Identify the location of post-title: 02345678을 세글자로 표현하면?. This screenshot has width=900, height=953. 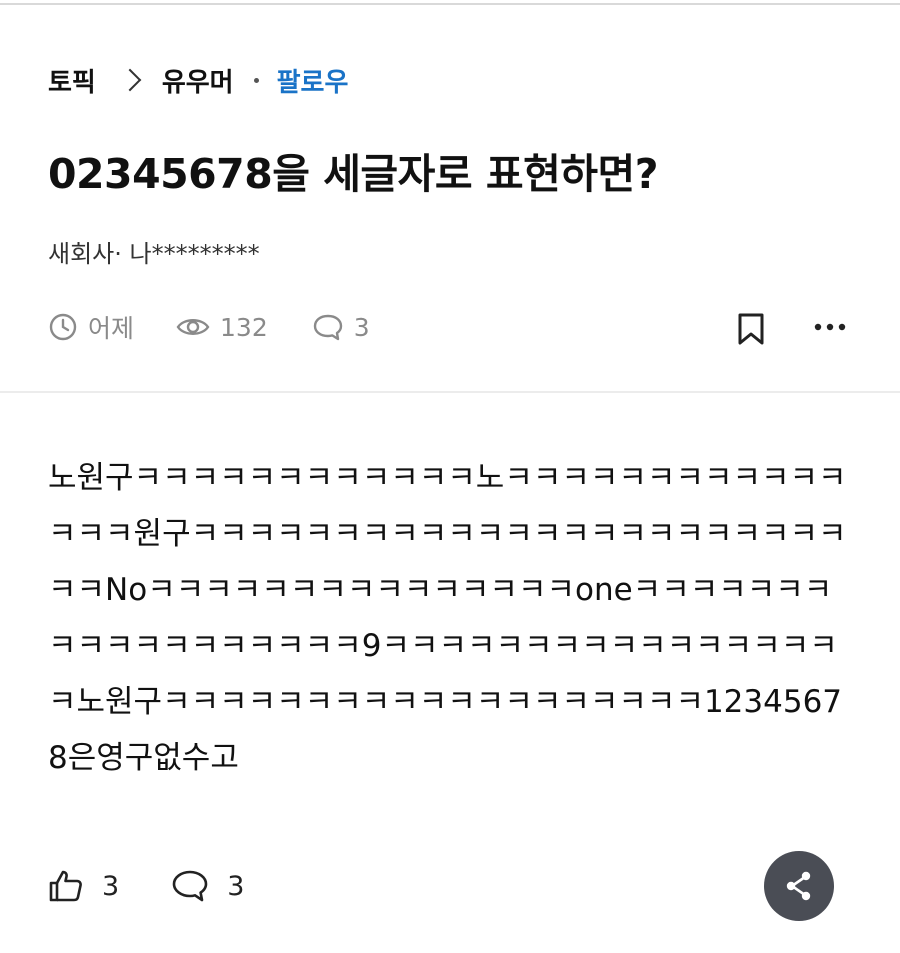
(353, 174).